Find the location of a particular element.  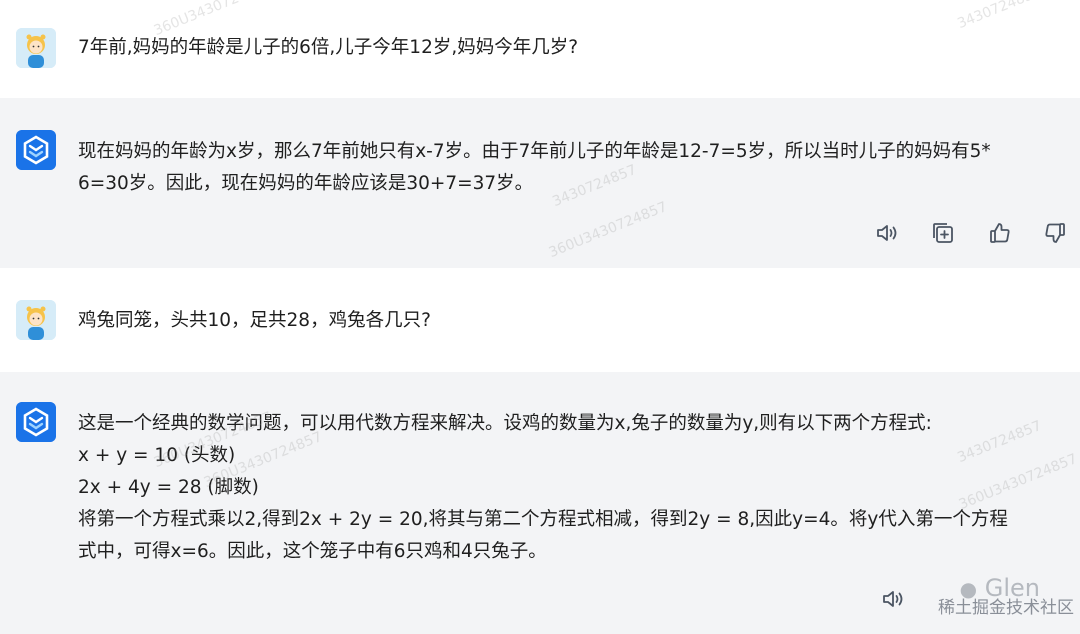

thumbs-up-icon is located at coordinates (1000, 233).